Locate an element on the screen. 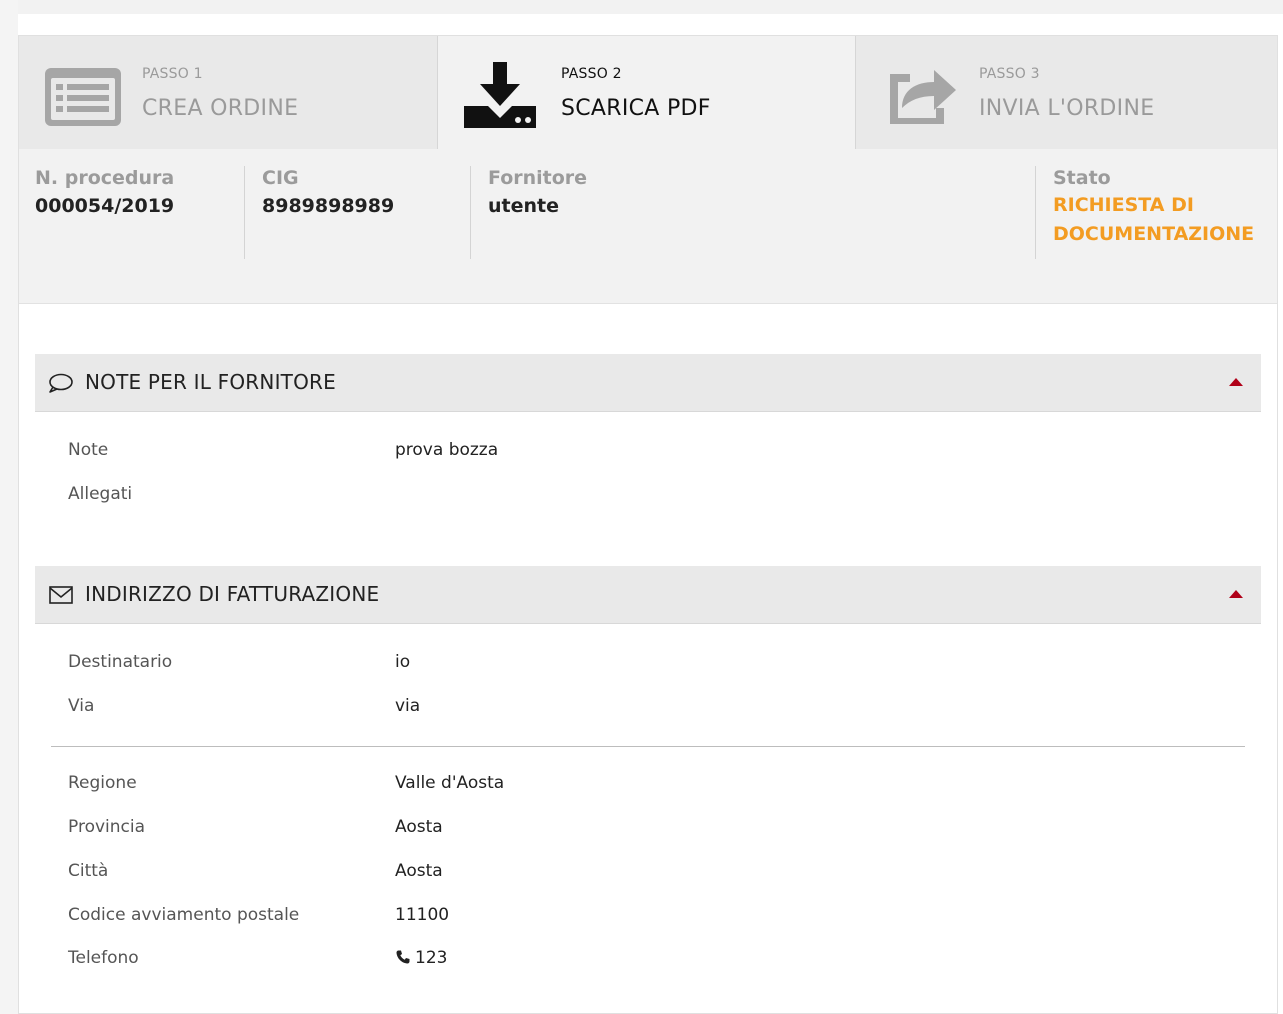  info-label: Stato is located at coordinates (1082, 178).